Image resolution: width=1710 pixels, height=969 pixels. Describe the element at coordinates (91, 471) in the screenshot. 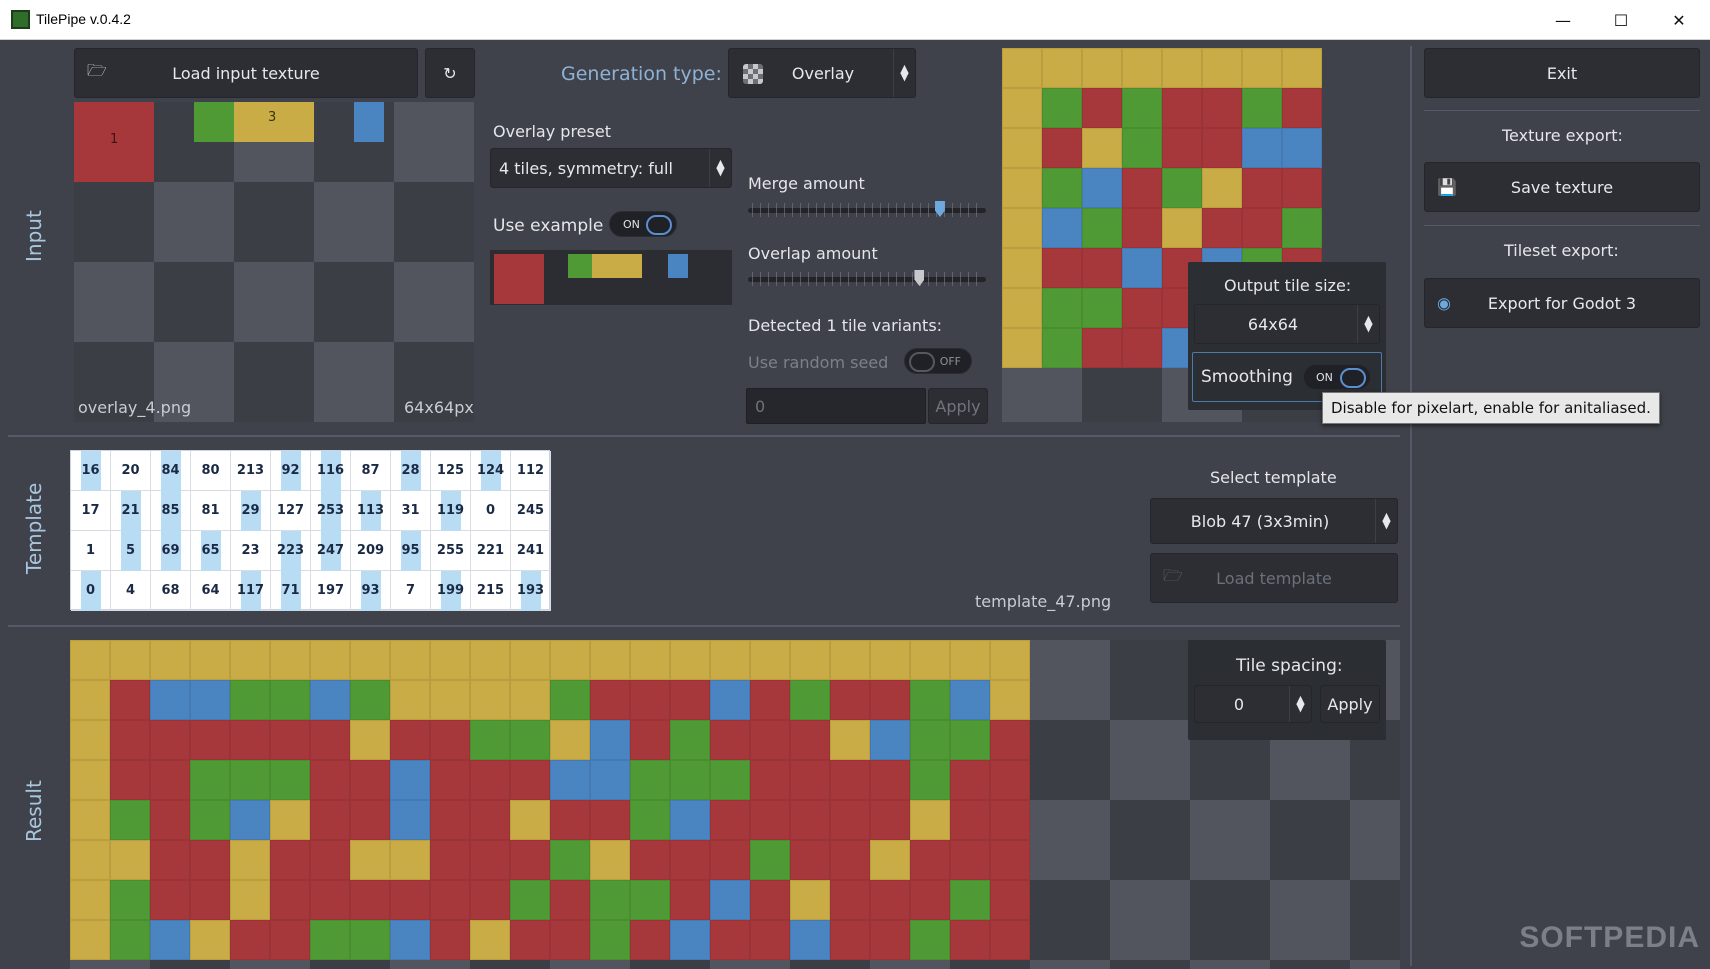

I see `template-cell: 16` at that location.